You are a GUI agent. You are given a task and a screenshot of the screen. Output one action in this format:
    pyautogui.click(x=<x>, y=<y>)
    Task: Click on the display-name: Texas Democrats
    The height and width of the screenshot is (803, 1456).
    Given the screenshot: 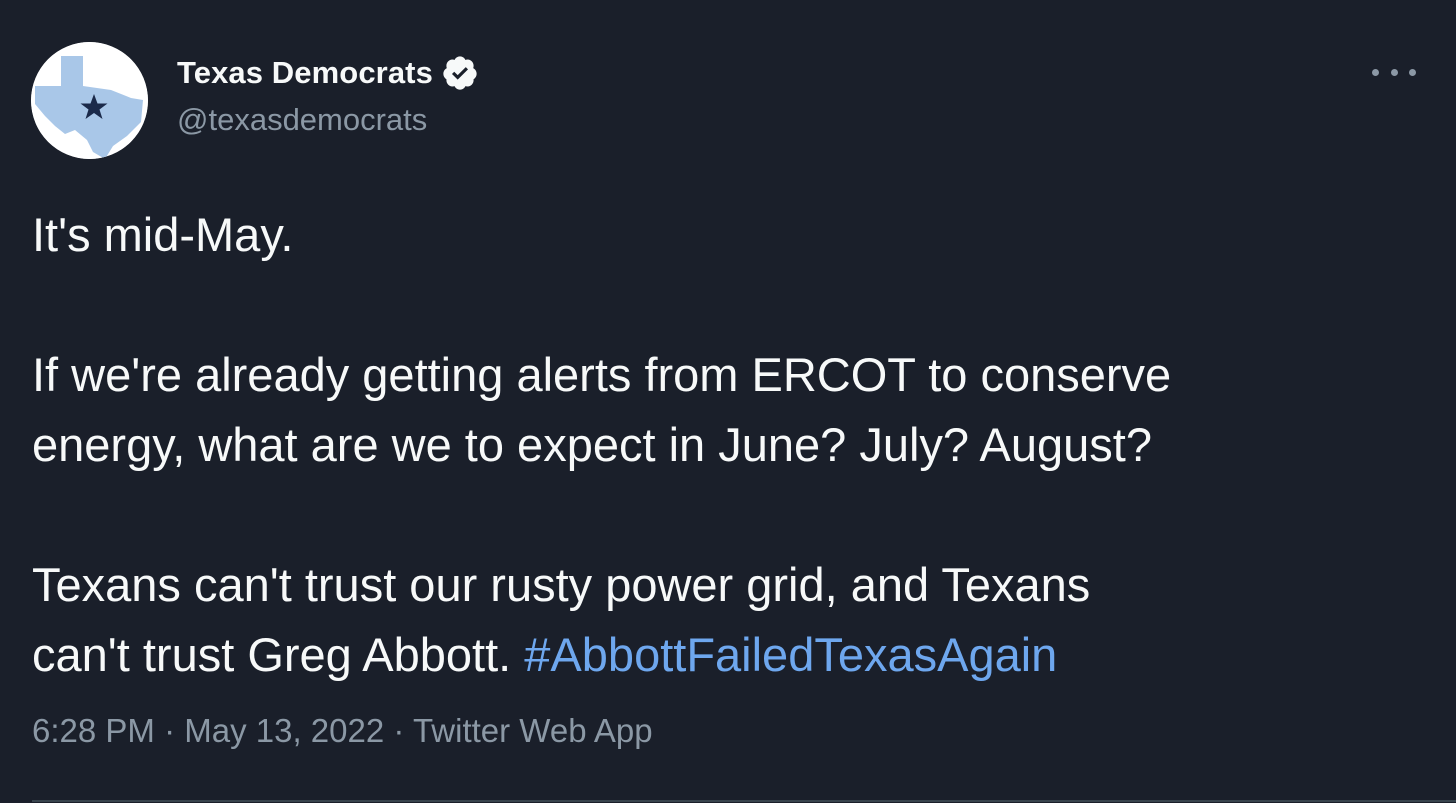 What is the action you would take?
    pyautogui.click(x=305, y=73)
    